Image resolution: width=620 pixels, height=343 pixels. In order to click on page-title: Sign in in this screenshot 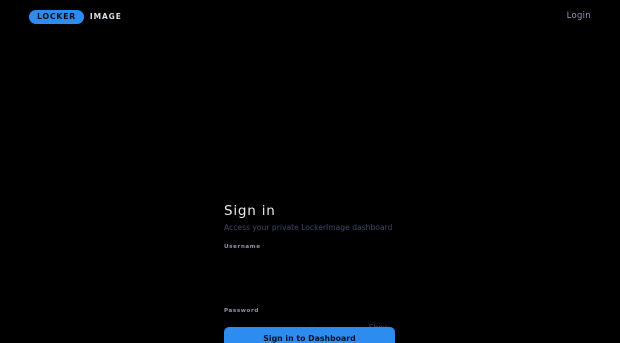, I will do `click(250, 211)`.